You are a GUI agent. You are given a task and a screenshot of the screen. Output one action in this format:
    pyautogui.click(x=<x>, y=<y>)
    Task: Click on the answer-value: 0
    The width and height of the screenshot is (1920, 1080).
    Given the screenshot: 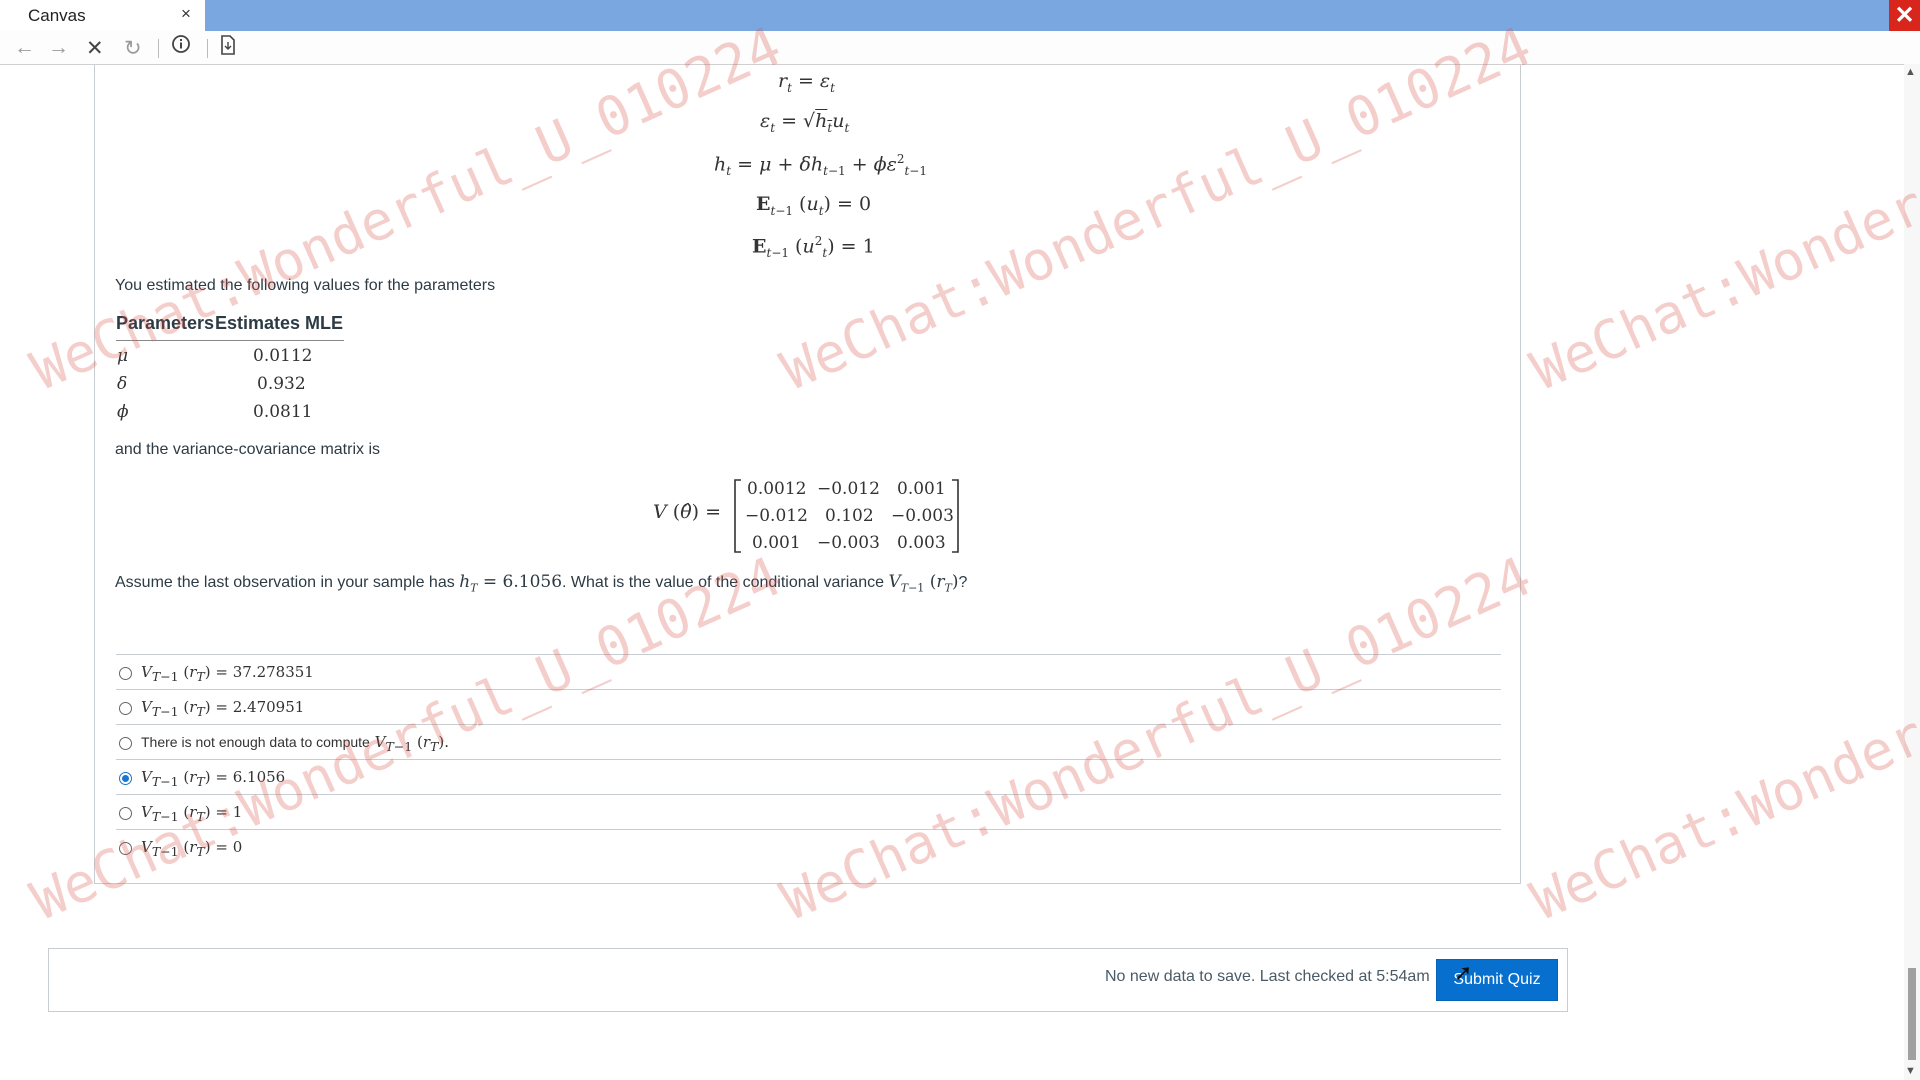 What is the action you would take?
    pyautogui.click(x=237, y=847)
    